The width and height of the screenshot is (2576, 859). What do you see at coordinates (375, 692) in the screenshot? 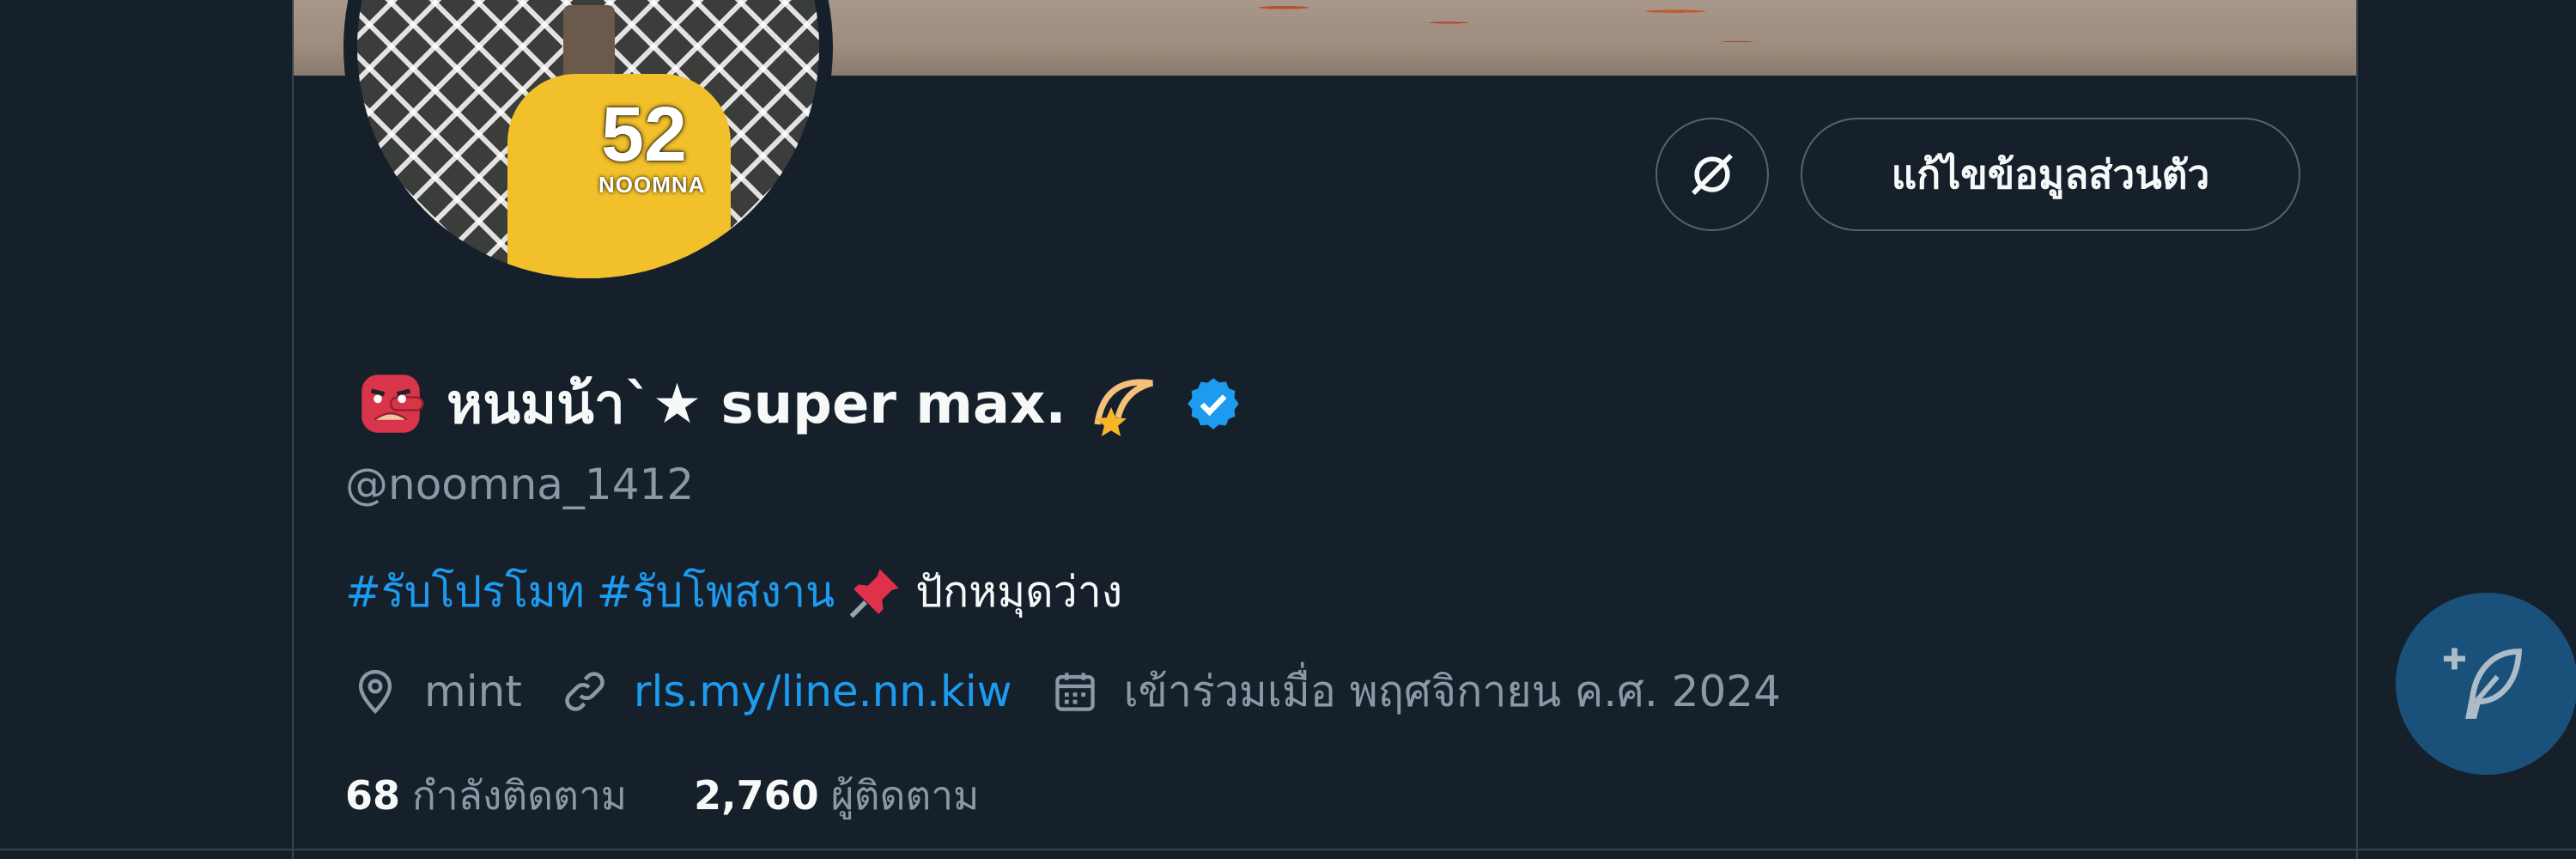
I see `location-pin-icon` at bounding box center [375, 692].